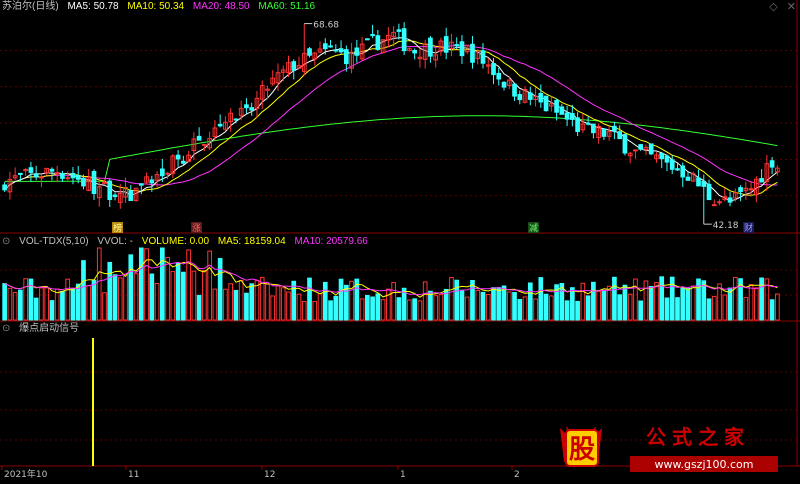 Image resolution: width=800 pixels, height=484 pixels. I want to click on legend-ma60: MA60: 51.16, so click(287, 6).